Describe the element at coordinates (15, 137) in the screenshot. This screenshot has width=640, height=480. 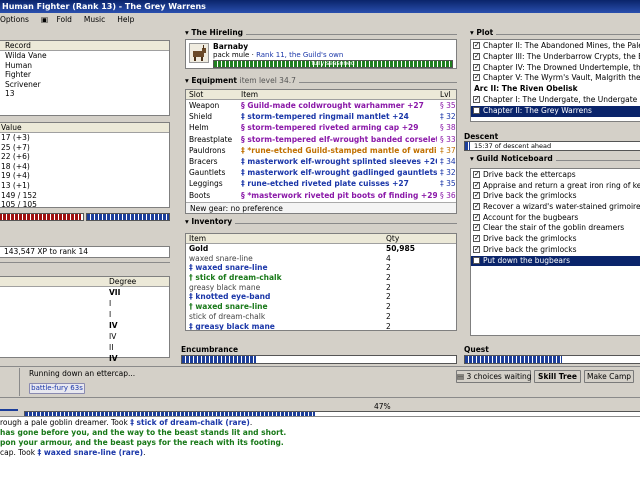
I see `stat-value: 17 (+3)` at that location.